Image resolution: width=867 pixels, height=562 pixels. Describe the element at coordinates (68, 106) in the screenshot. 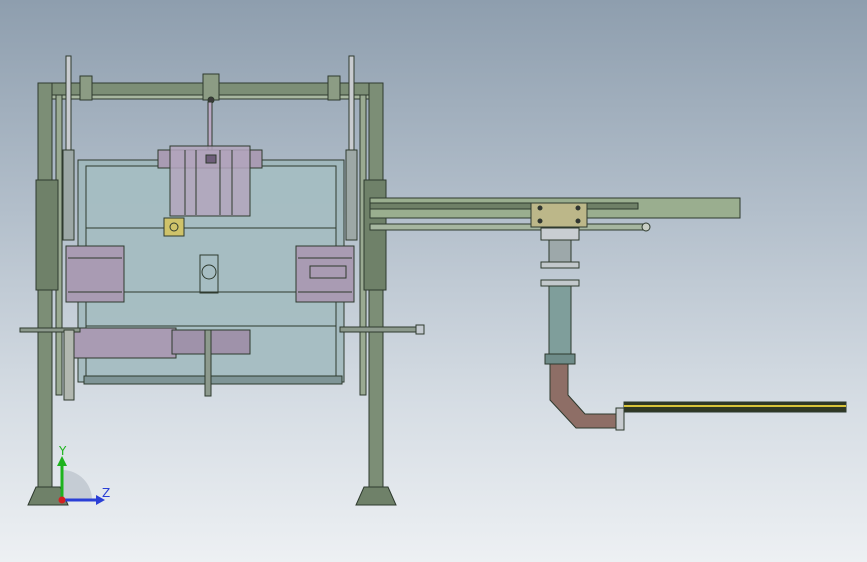

I see `left-cylinder-rod` at that location.